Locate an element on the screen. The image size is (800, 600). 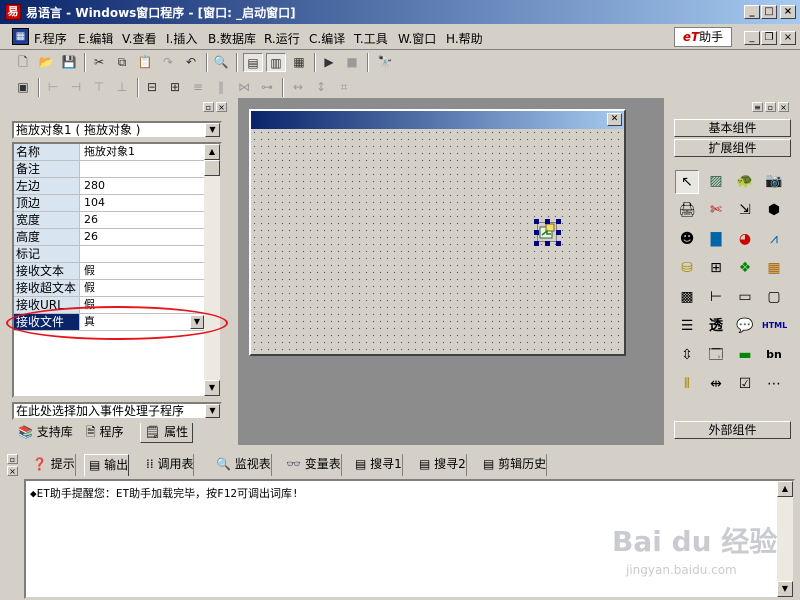
property-row: 接收文本假 is located at coordinates (110, 271).